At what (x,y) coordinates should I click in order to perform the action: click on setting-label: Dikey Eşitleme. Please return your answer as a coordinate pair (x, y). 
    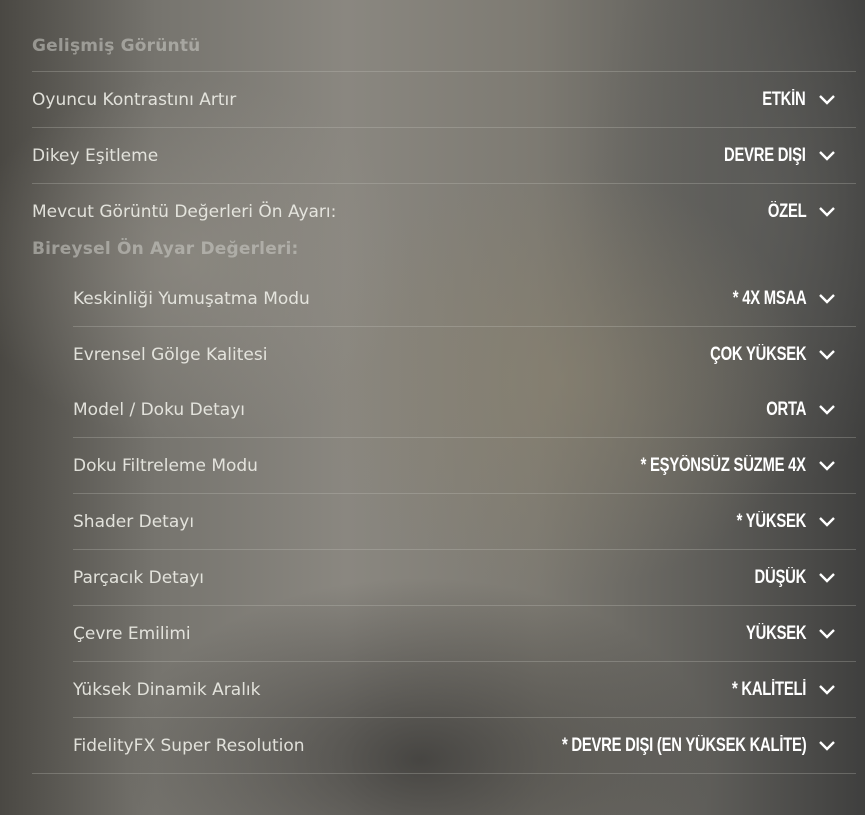
    Looking at the image, I should click on (95, 155).